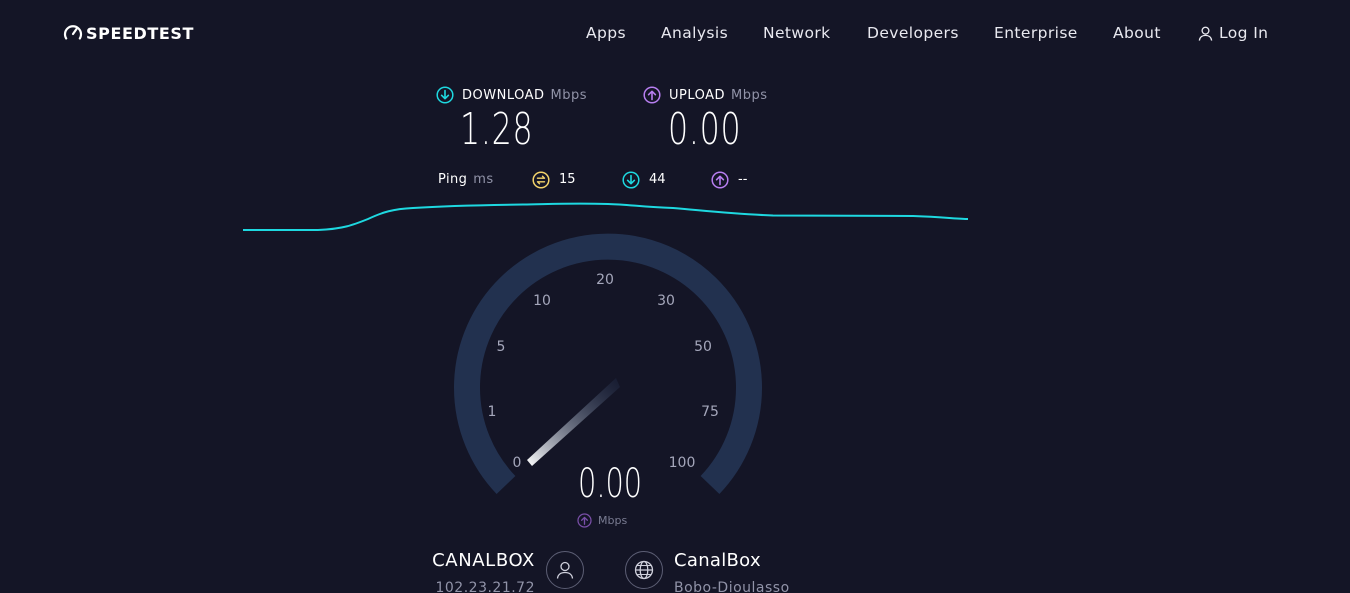  I want to click on download-unit: Mbps, so click(569, 95).